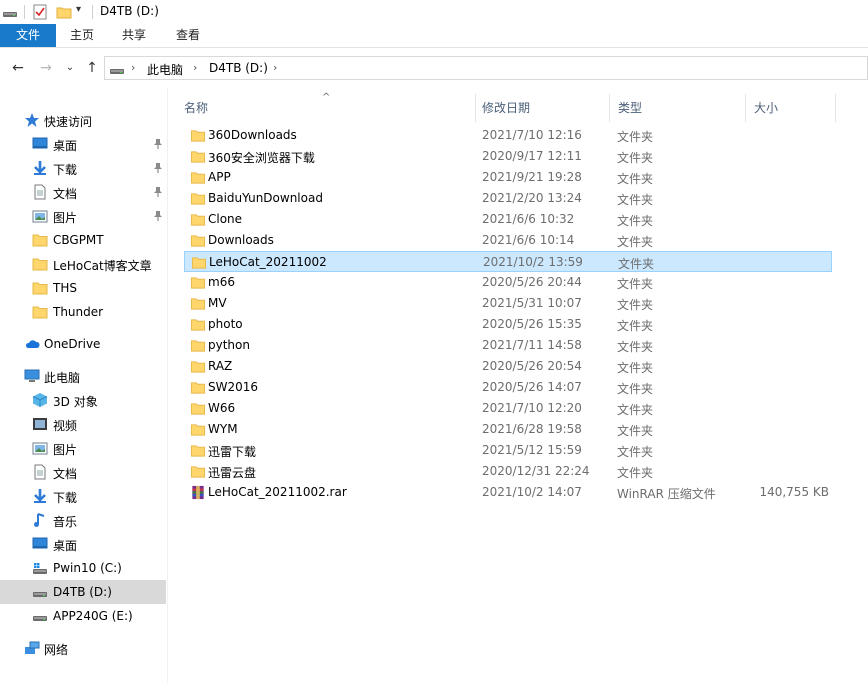 This screenshot has height=683, width=868. I want to click on quick-access-toolbar-dropdown: ▾, so click(78, 12).